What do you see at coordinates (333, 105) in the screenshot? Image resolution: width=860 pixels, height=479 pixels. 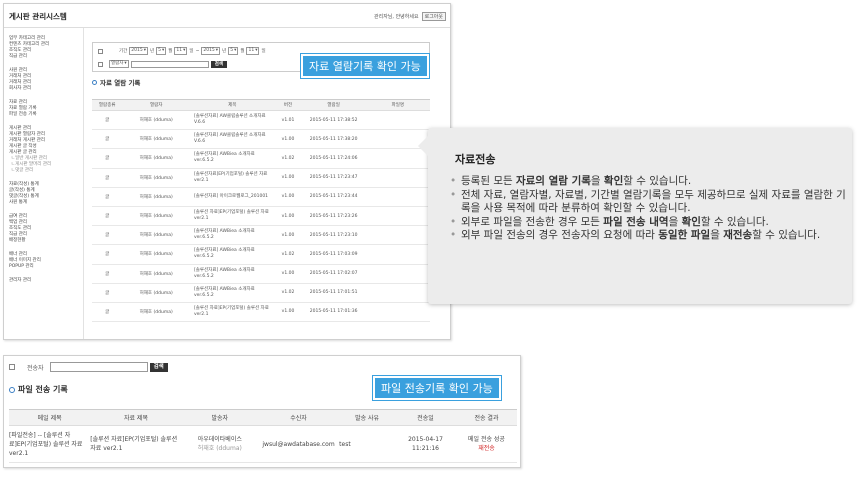 I see `column-header: 열람일` at bounding box center [333, 105].